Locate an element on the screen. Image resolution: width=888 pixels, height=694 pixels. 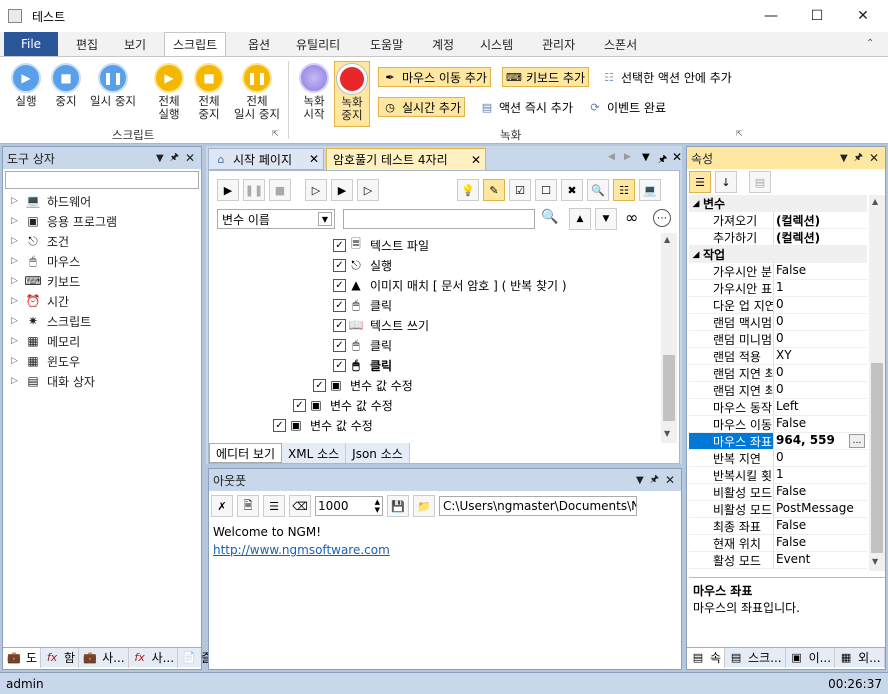
property-row: 마우스 이동 False is located at coordinates (778, 424).